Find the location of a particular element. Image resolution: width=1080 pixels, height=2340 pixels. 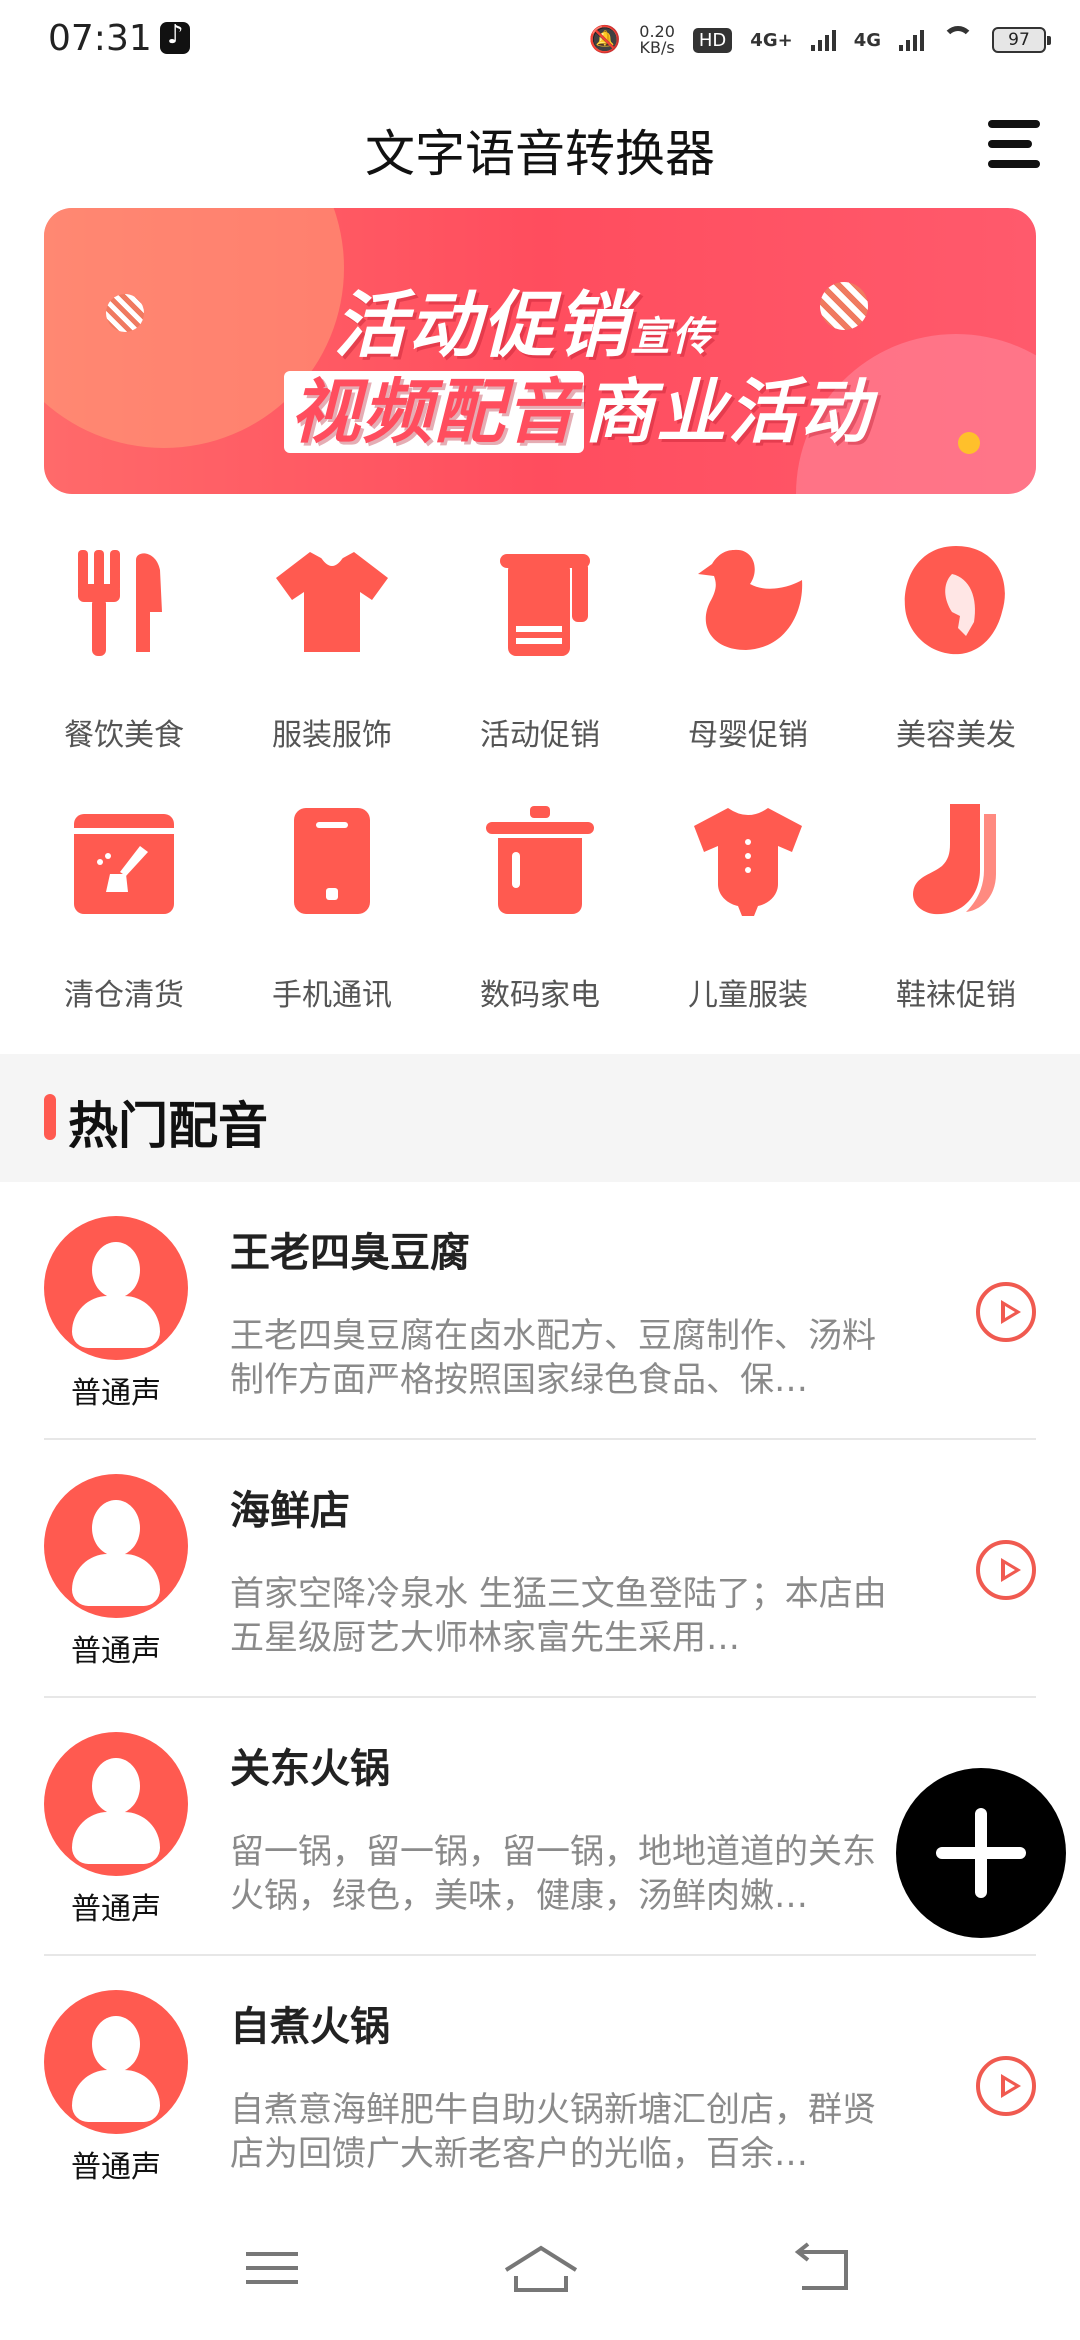

category-label: 母婴促销 is located at coordinates (748, 735).